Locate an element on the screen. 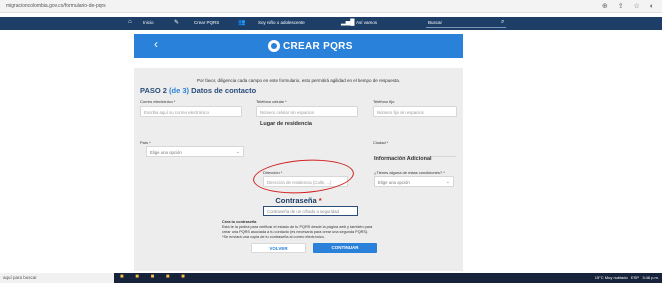 The height and width of the screenshot is (283, 662). people-icon: 👥 is located at coordinates (241, 22).